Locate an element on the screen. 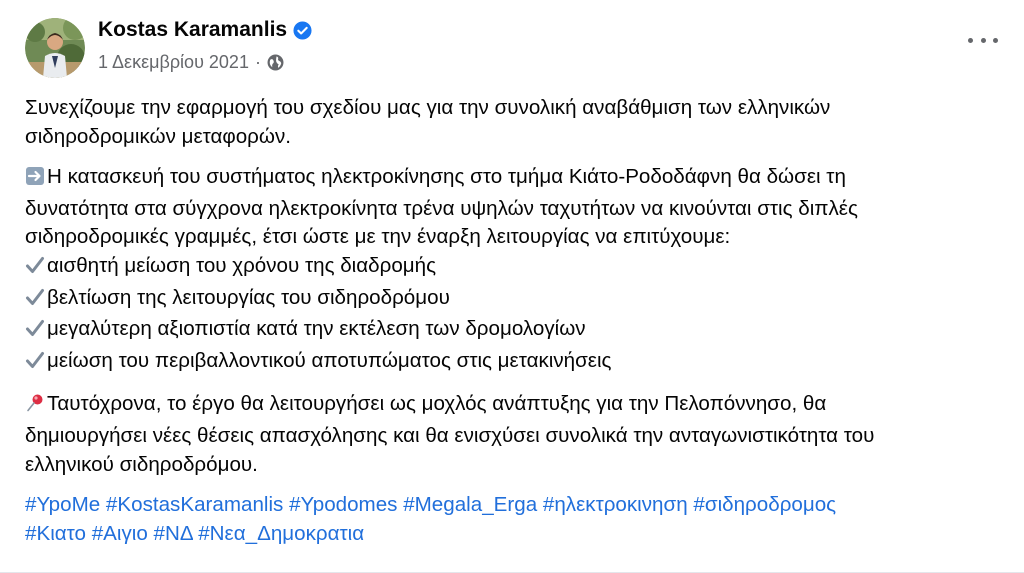 The height and width of the screenshot is (573, 1024). text-line: ελληνικού σιδηροδρόμου. is located at coordinates (141, 464).